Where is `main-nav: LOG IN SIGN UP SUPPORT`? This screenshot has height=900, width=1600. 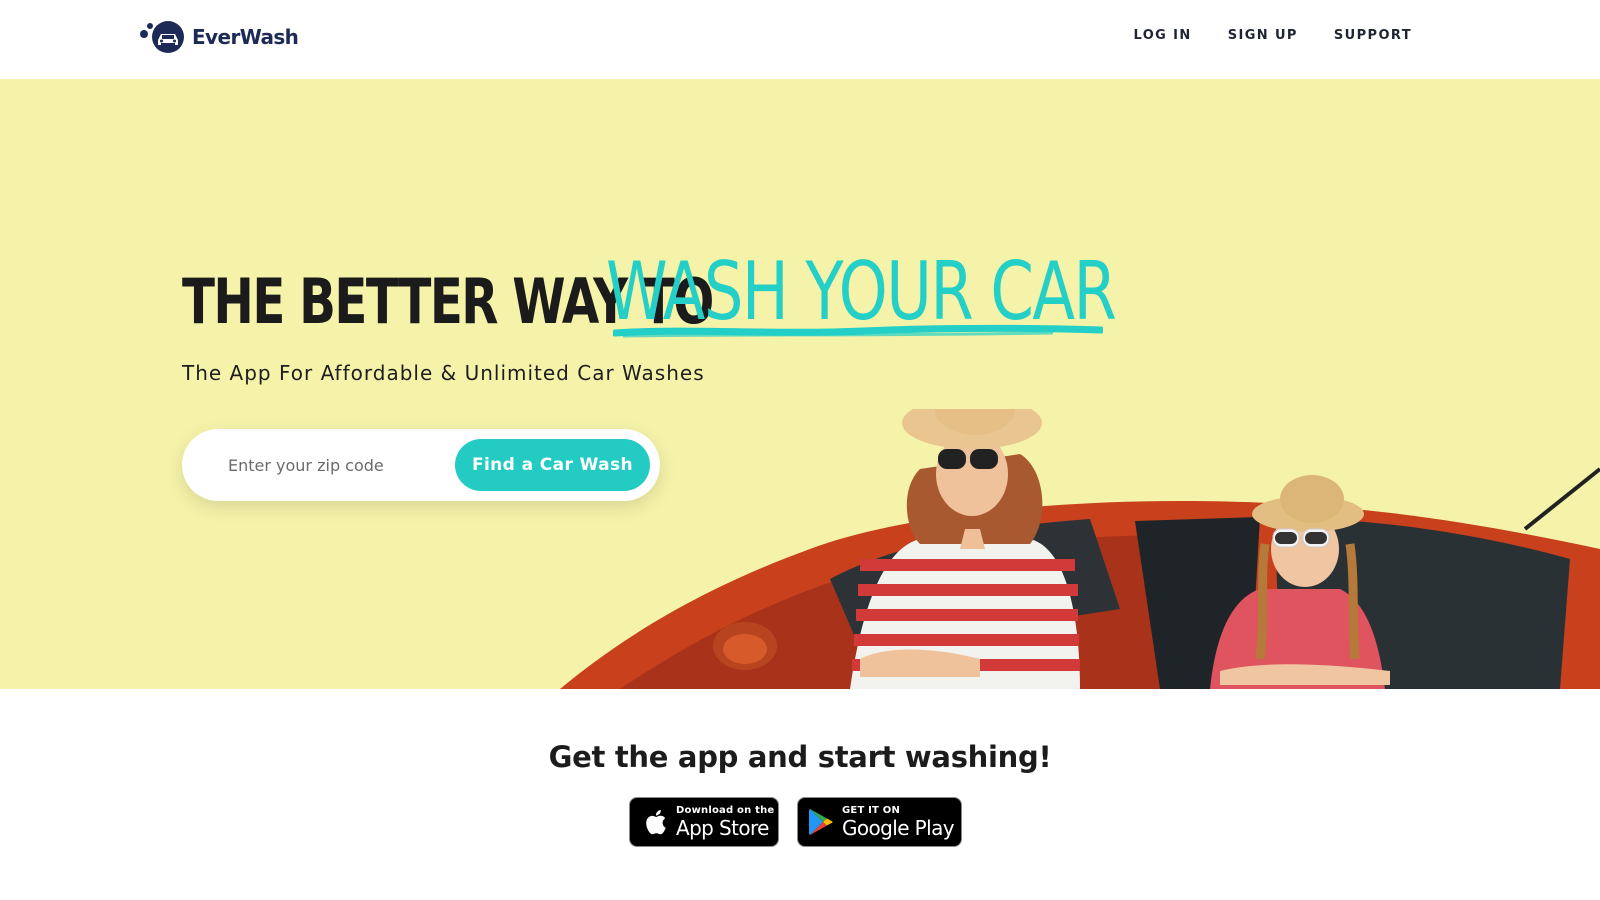
main-nav: LOG IN SIGN UP SUPPORT is located at coordinates (1273, 35).